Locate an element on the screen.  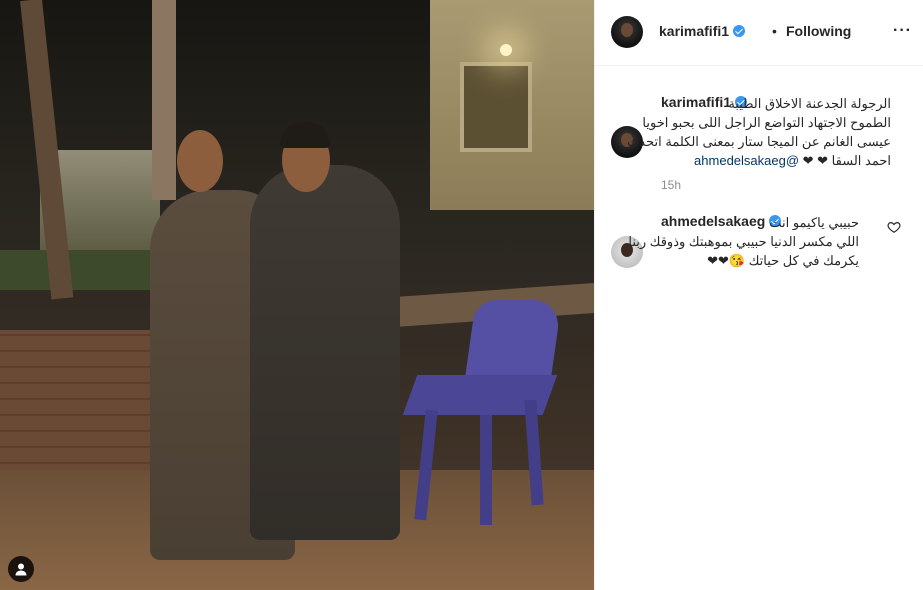
house-window is located at coordinates (496, 107).